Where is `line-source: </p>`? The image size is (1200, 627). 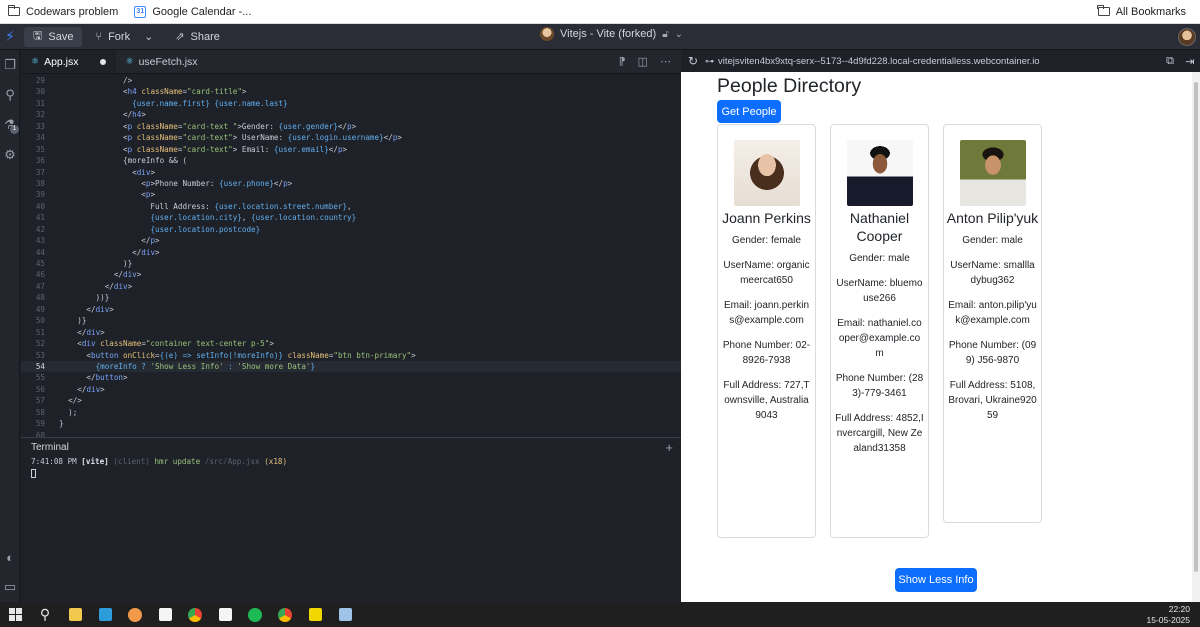
line-source: </p> is located at coordinates (109, 241).